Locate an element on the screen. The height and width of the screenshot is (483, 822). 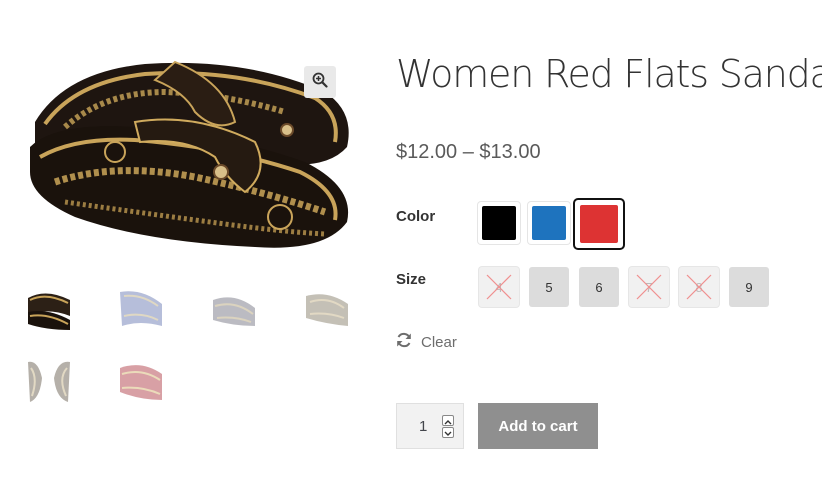
size-option-label: 6 is located at coordinates (599, 287).